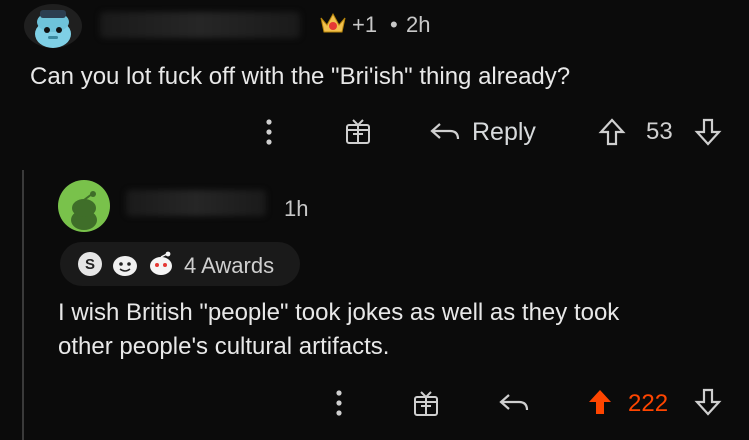 This screenshot has height=440, width=749. I want to click on upvote-button-active, so click(600, 402).